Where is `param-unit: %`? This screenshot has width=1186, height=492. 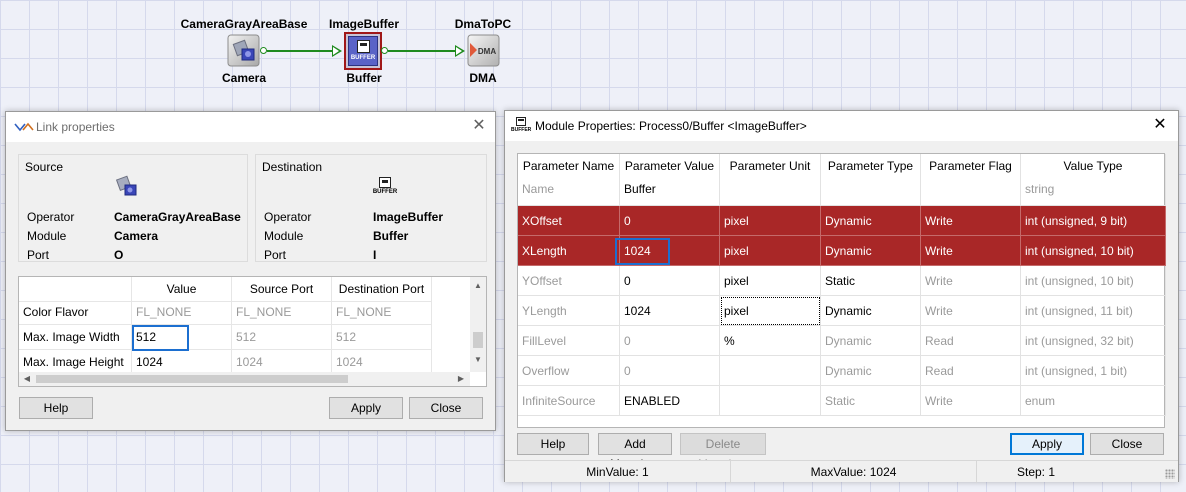
param-unit: % is located at coordinates (770, 341).